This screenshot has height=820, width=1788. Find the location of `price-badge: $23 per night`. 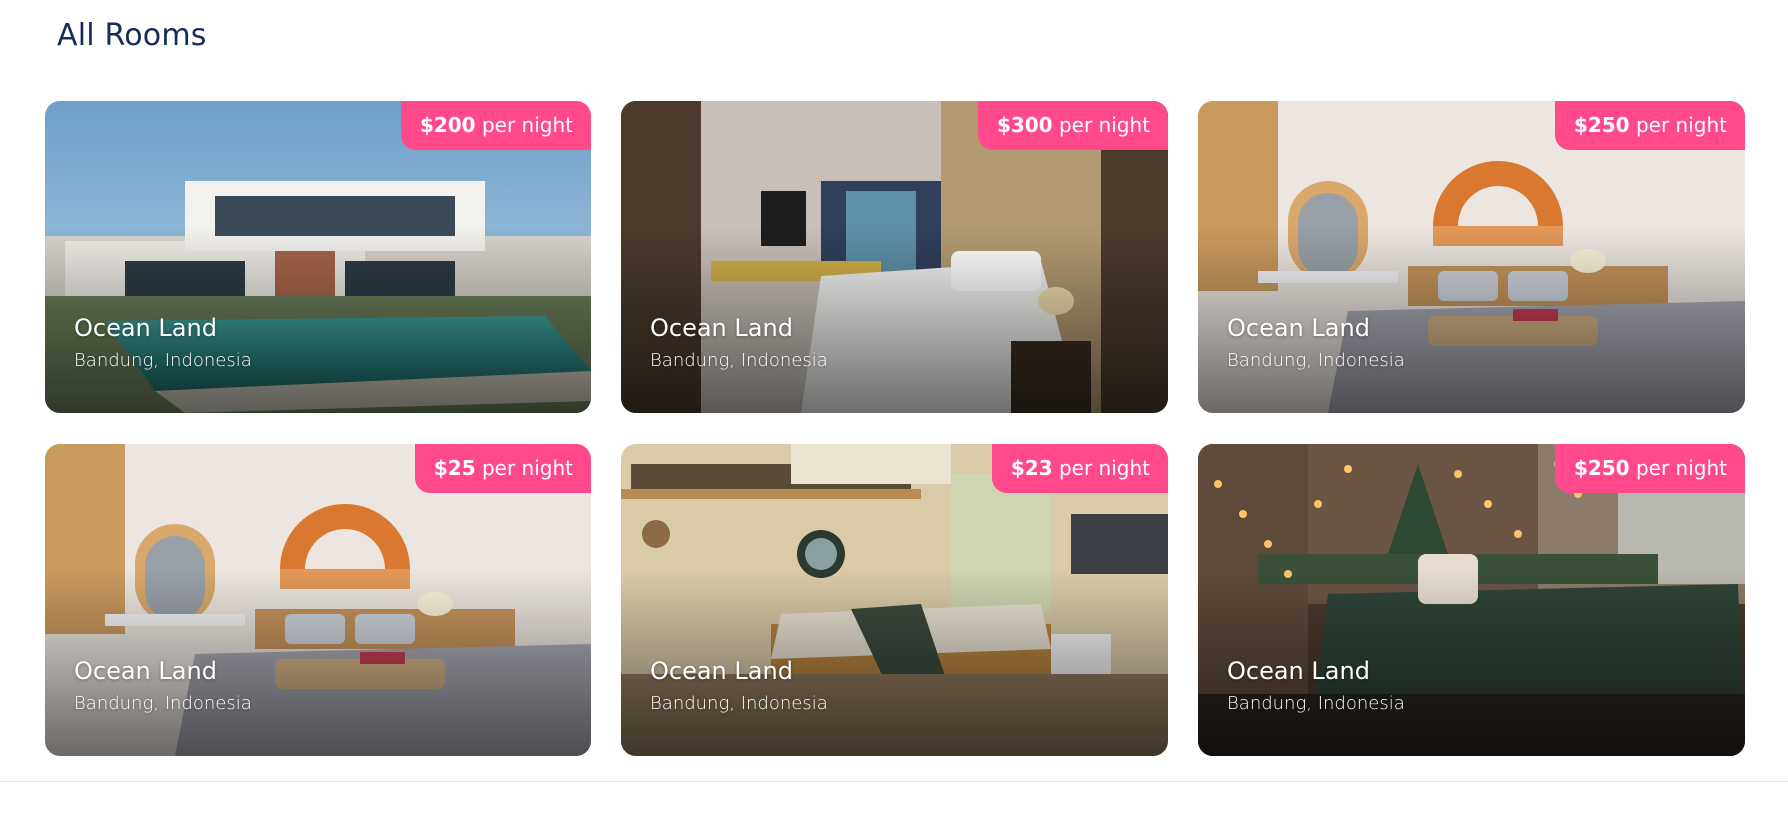

price-badge: $23 per night is located at coordinates (1079, 468).